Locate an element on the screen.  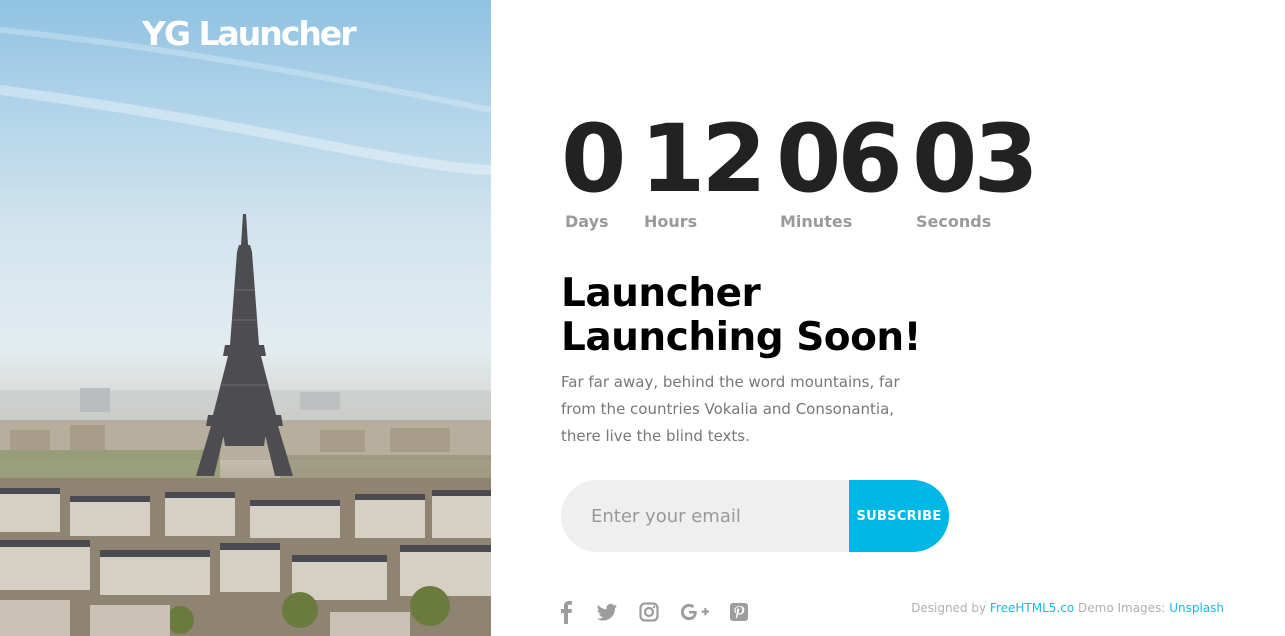
page-title: Launcher Launching Soon! is located at coordinates (771, 316).